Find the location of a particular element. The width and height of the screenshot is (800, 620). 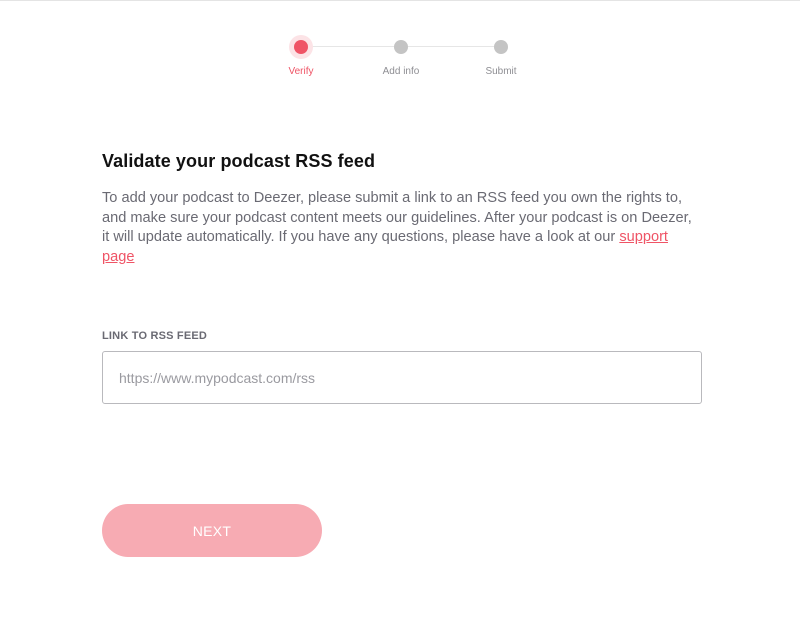

step-verify: Verify is located at coordinates (301, 56).